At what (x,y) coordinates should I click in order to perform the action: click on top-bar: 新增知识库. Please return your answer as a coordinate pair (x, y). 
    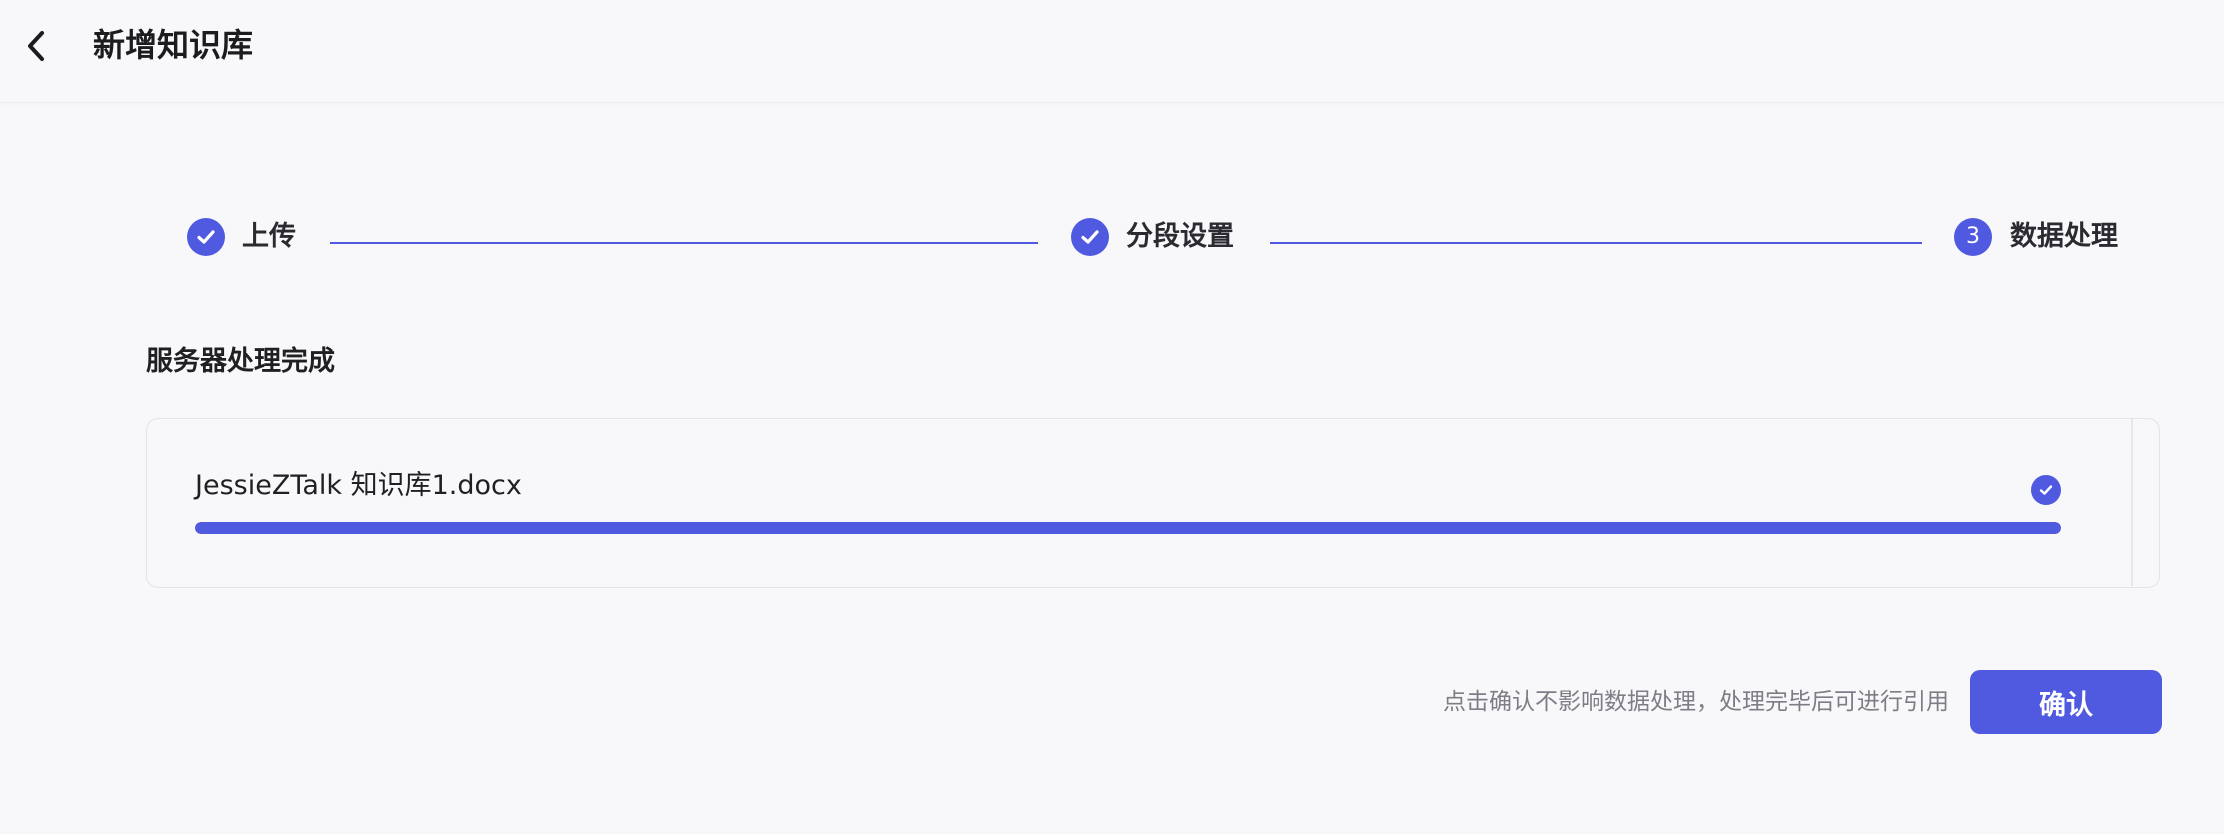
    Looking at the image, I should click on (1112, 51).